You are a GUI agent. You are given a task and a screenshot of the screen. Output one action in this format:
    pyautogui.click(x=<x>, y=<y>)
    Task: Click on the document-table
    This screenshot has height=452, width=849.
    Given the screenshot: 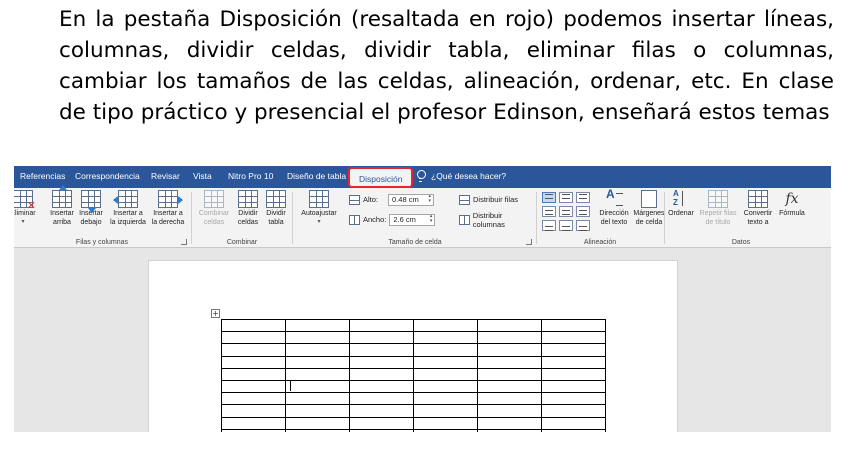 What is the action you would take?
    pyautogui.click(x=413, y=375)
    